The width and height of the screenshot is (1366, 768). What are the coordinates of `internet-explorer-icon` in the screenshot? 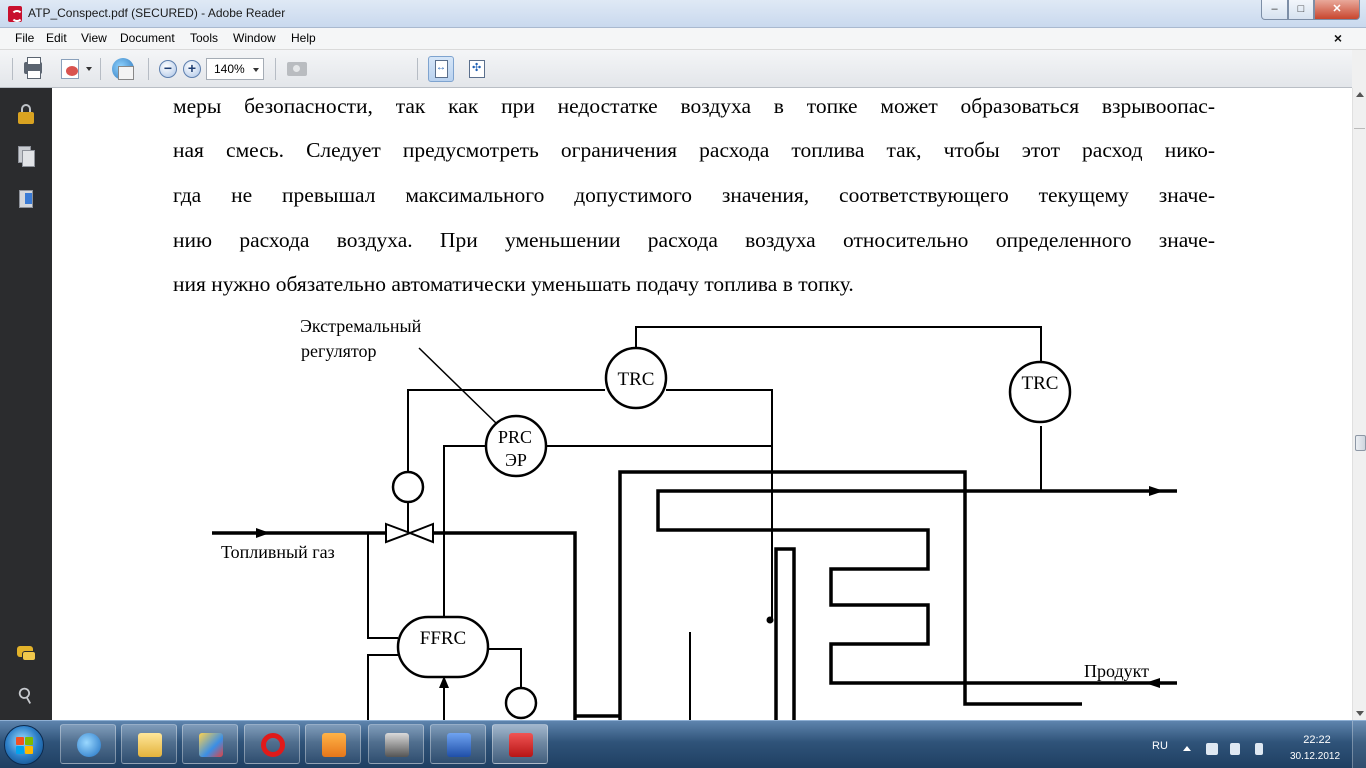 It's located at (89, 745).